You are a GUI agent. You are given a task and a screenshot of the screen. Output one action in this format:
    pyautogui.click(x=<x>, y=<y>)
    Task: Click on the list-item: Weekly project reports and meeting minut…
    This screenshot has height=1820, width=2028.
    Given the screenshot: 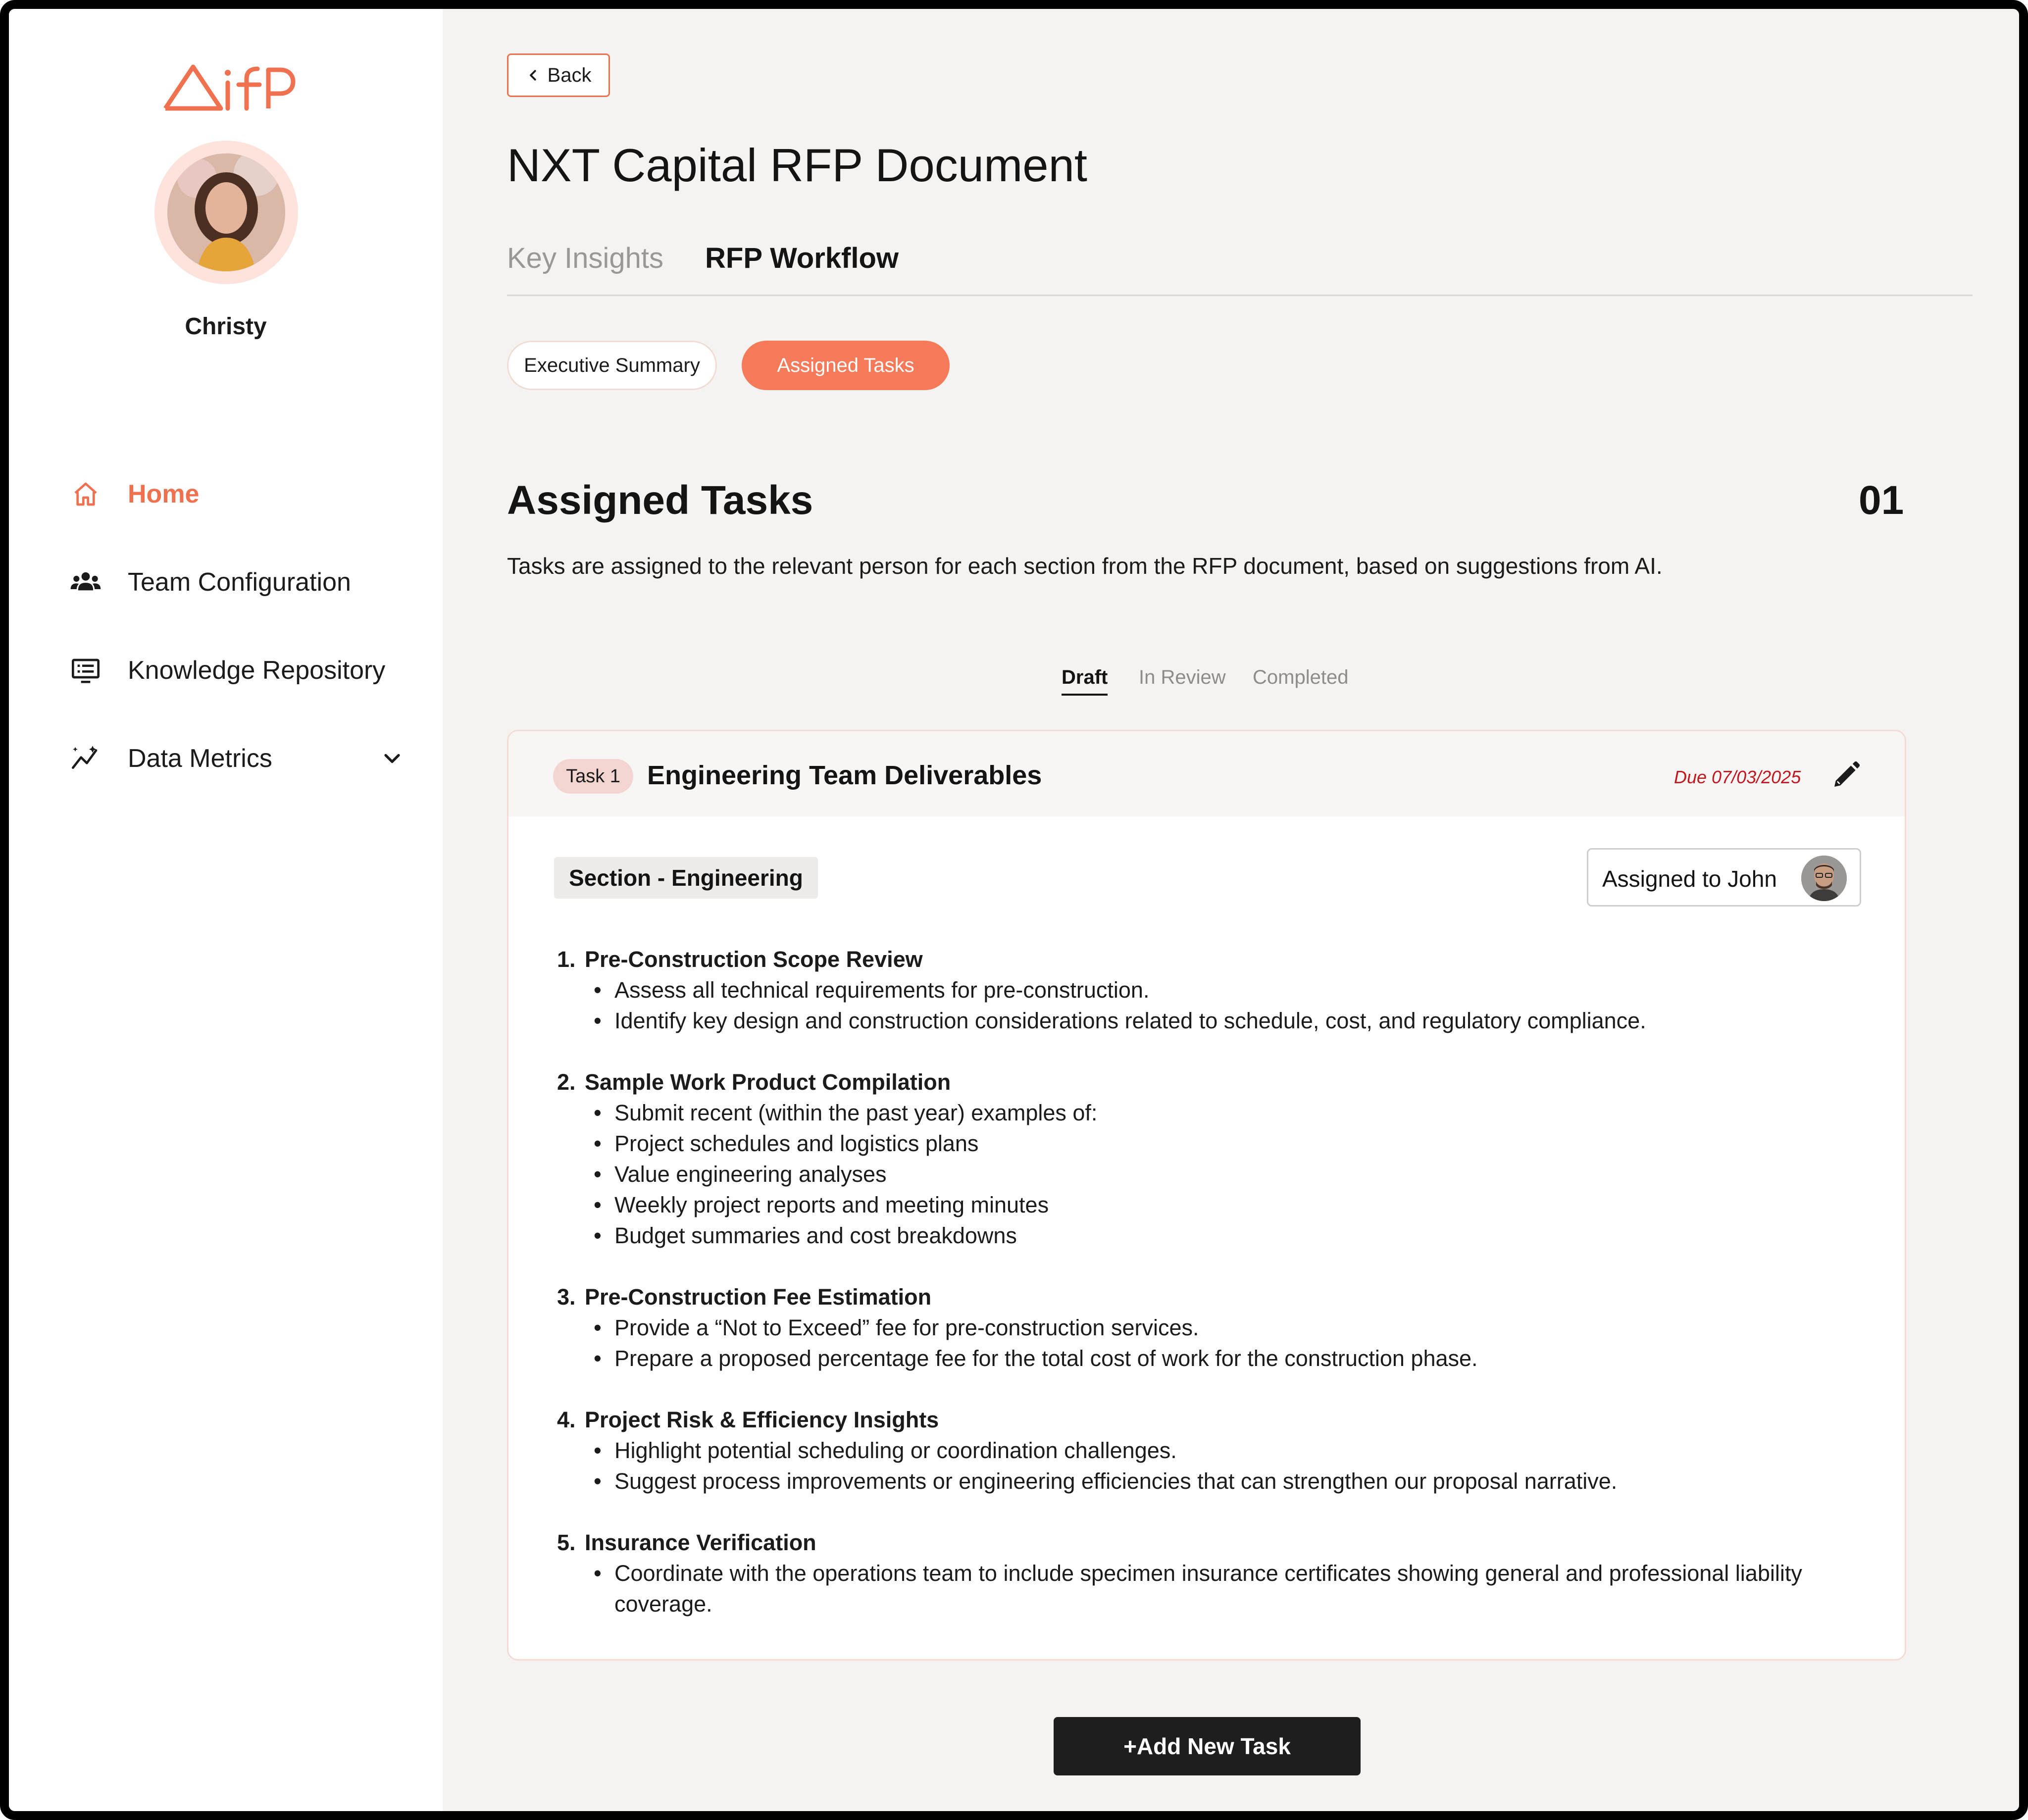 What is the action you would take?
    pyautogui.click(x=1229, y=1205)
    